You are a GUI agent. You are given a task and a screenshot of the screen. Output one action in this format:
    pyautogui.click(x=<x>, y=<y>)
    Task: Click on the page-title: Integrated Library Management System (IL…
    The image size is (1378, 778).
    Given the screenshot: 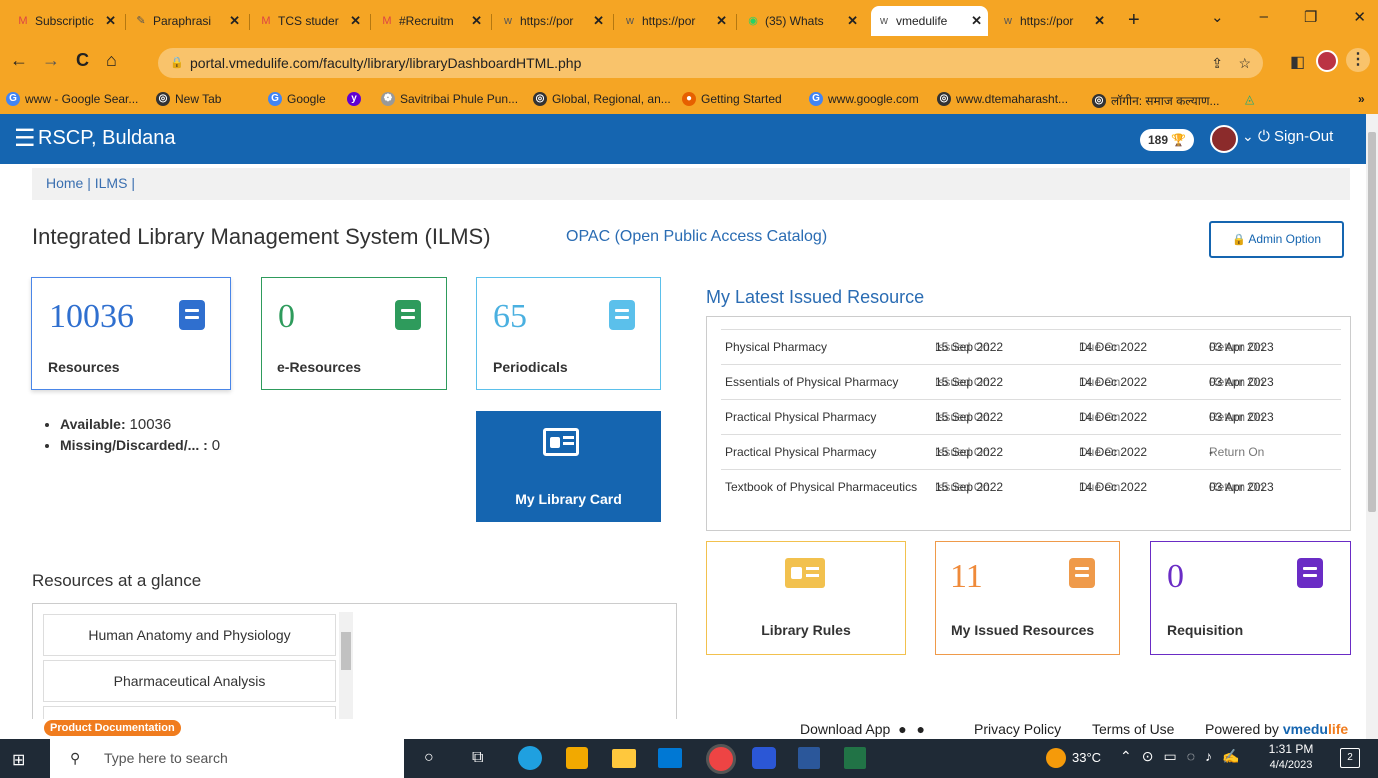 What is the action you would take?
    pyautogui.click(x=261, y=236)
    